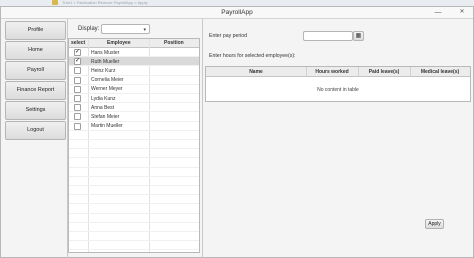 The width and height of the screenshot is (474, 258). I want to click on window-title: PayrollApp, so click(237, 12).